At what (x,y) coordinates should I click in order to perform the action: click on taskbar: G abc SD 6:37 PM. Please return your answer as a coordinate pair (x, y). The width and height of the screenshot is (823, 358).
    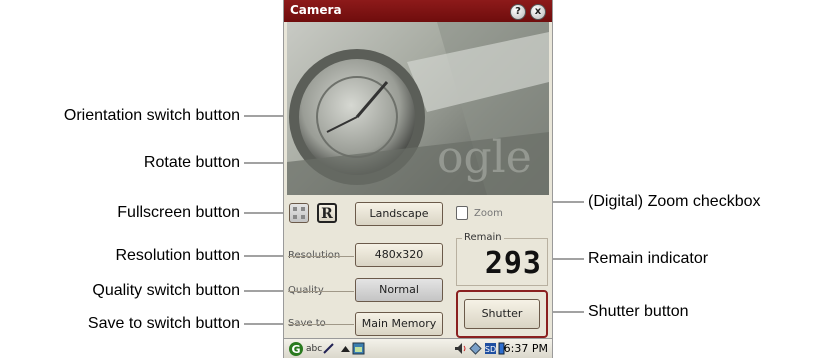
    Looking at the image, I should click on (418, 348).